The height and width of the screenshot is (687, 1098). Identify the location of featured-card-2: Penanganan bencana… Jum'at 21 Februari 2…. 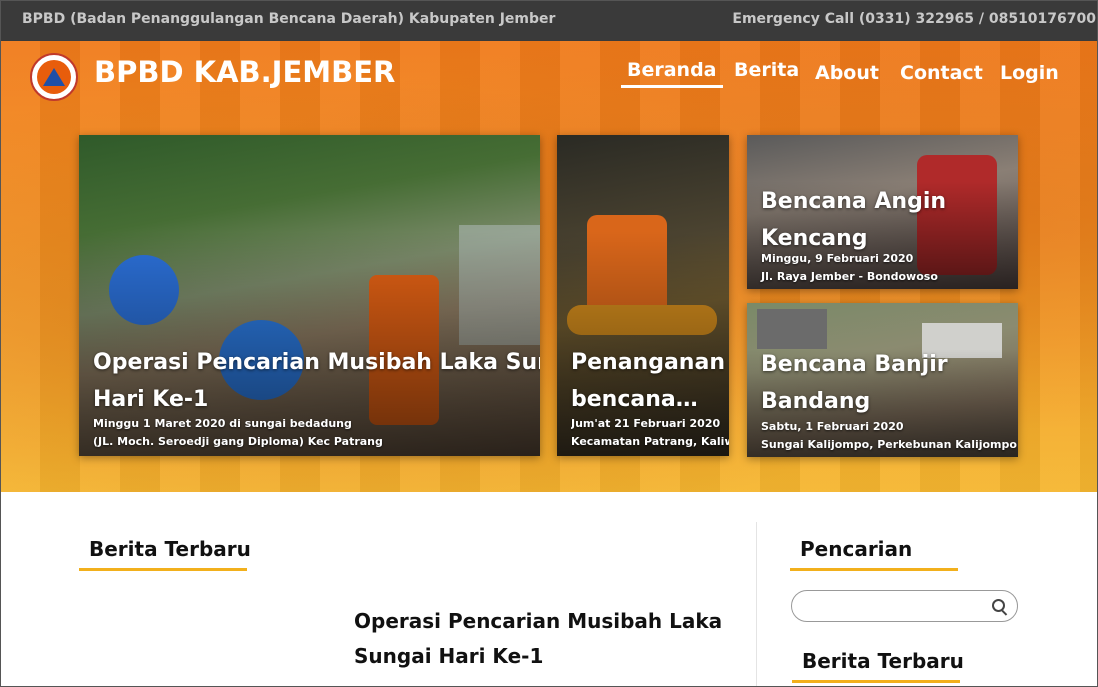
(643, 295).